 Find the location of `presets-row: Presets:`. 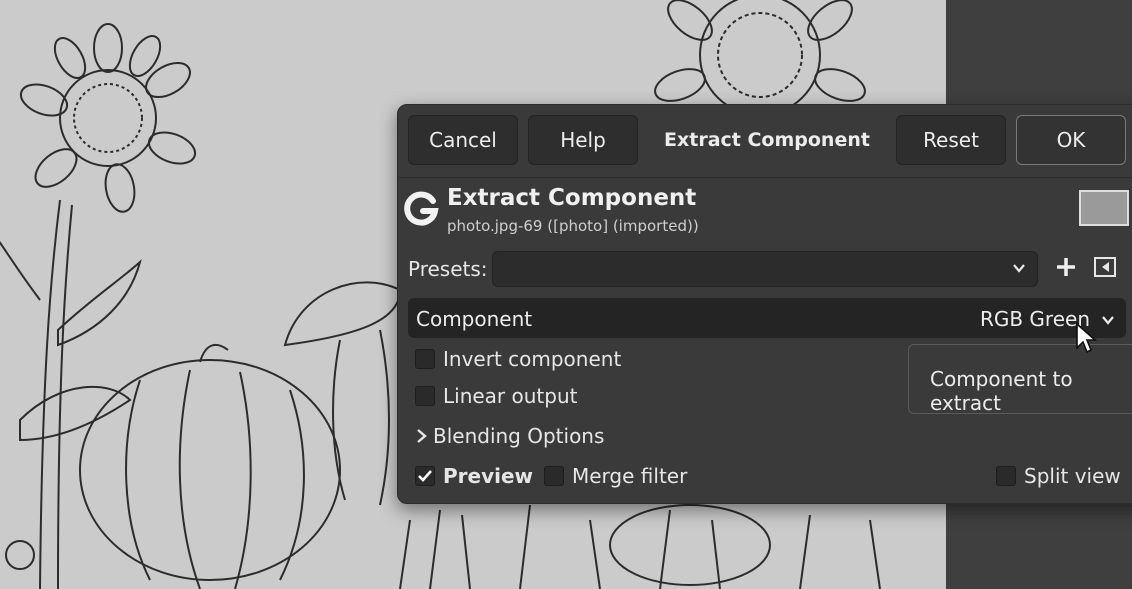

presets-row: Presets: is located at coordinates (765, 269).